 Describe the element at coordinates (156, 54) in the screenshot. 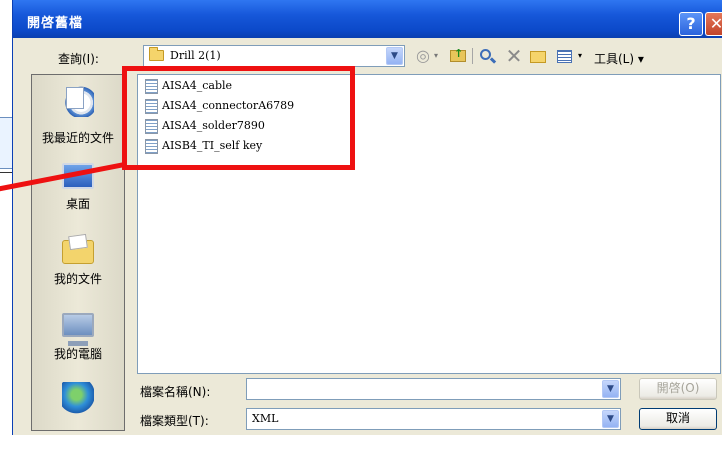

I see `folder-icon` at that location.